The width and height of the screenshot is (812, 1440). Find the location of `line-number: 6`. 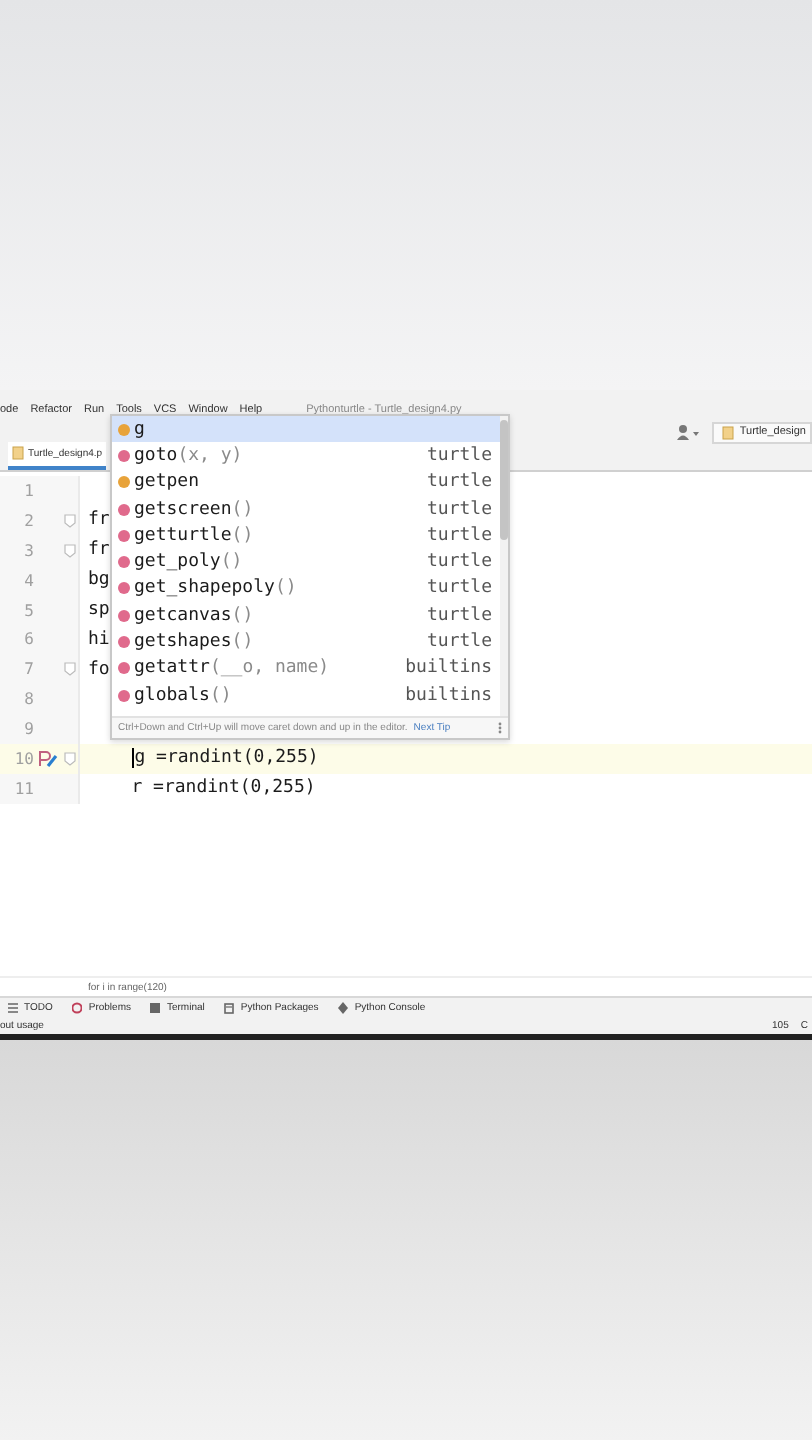

line-number: 6 is located at coordinates (28, 639).